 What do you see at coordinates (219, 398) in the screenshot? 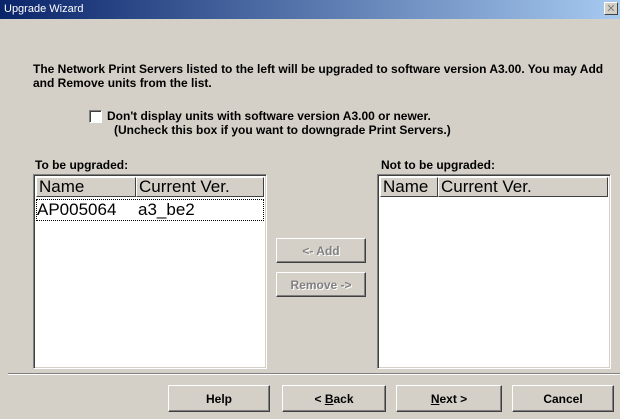
I see `help-button: Help` at bounding box center [219, 398].